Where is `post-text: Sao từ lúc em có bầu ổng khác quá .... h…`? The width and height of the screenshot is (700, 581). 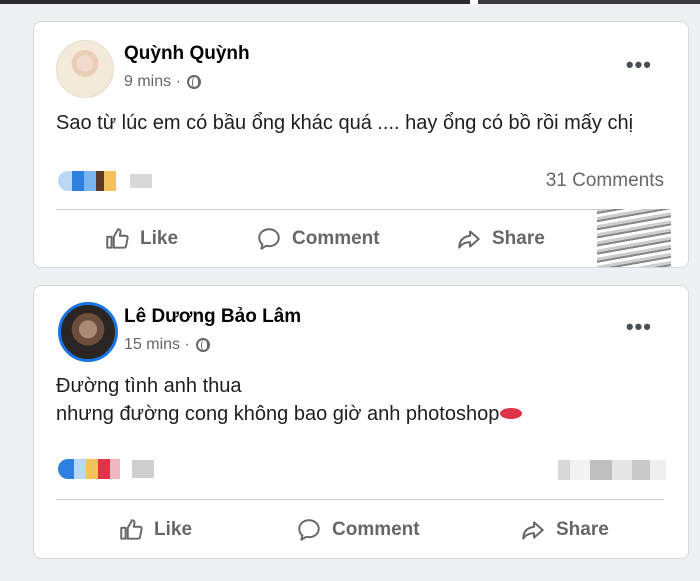
post-text: Sao từ lúc em có bầu ổng khác quá .... h… is located at coordinates (345, 123).